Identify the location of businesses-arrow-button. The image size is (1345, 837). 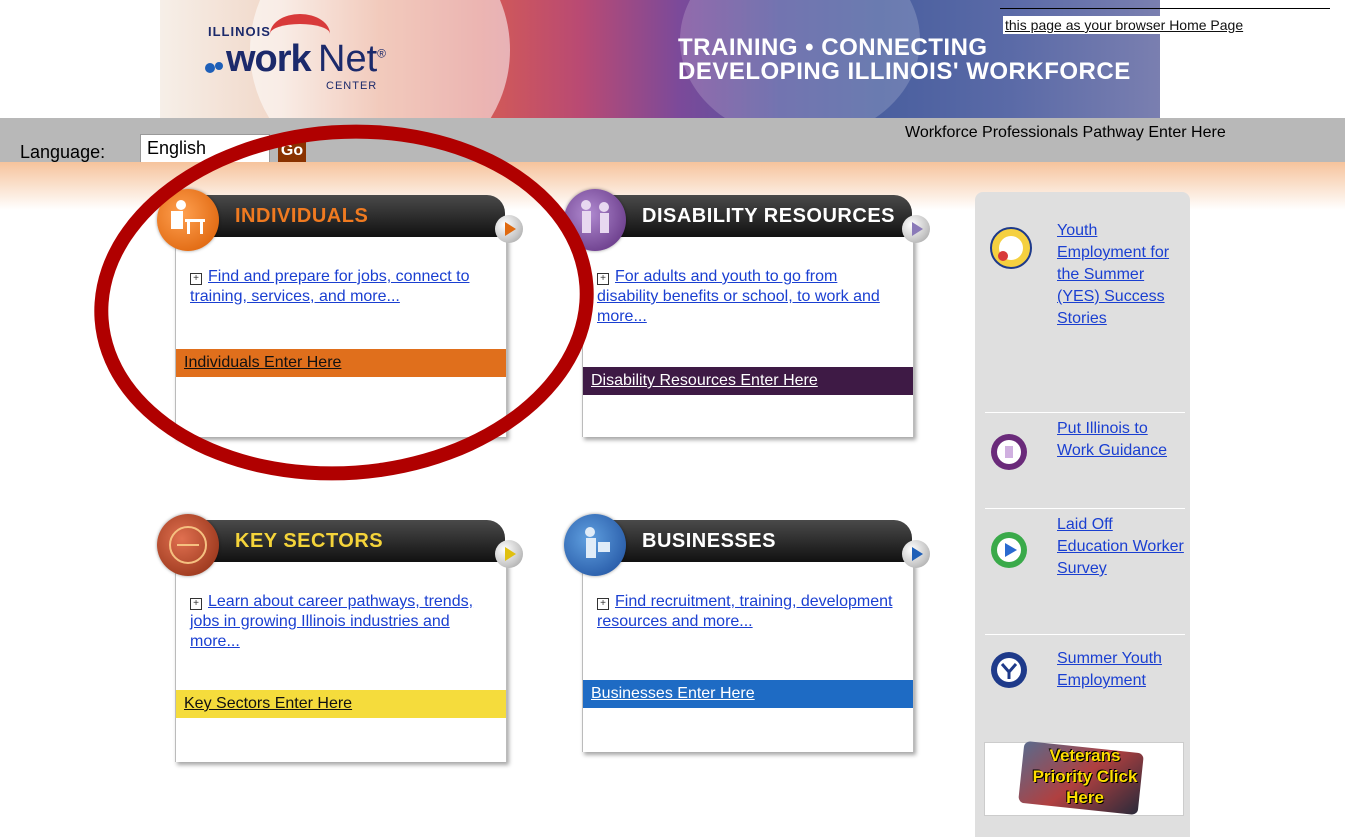
(916, 554).